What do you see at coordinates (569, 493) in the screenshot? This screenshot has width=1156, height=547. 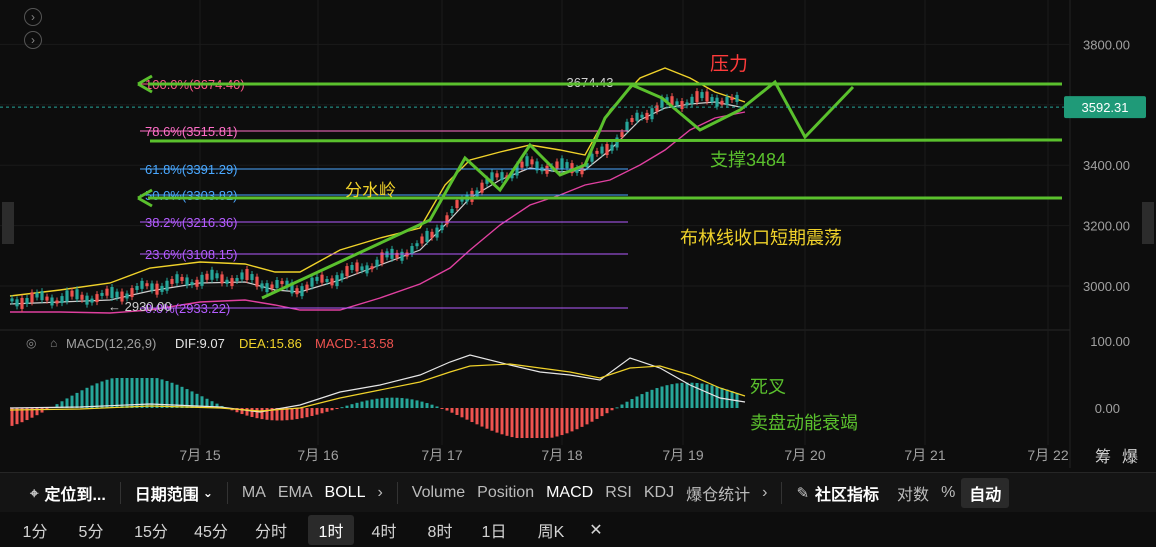 I see `indicator-macd: MACD` at bounding box center [569, 493].